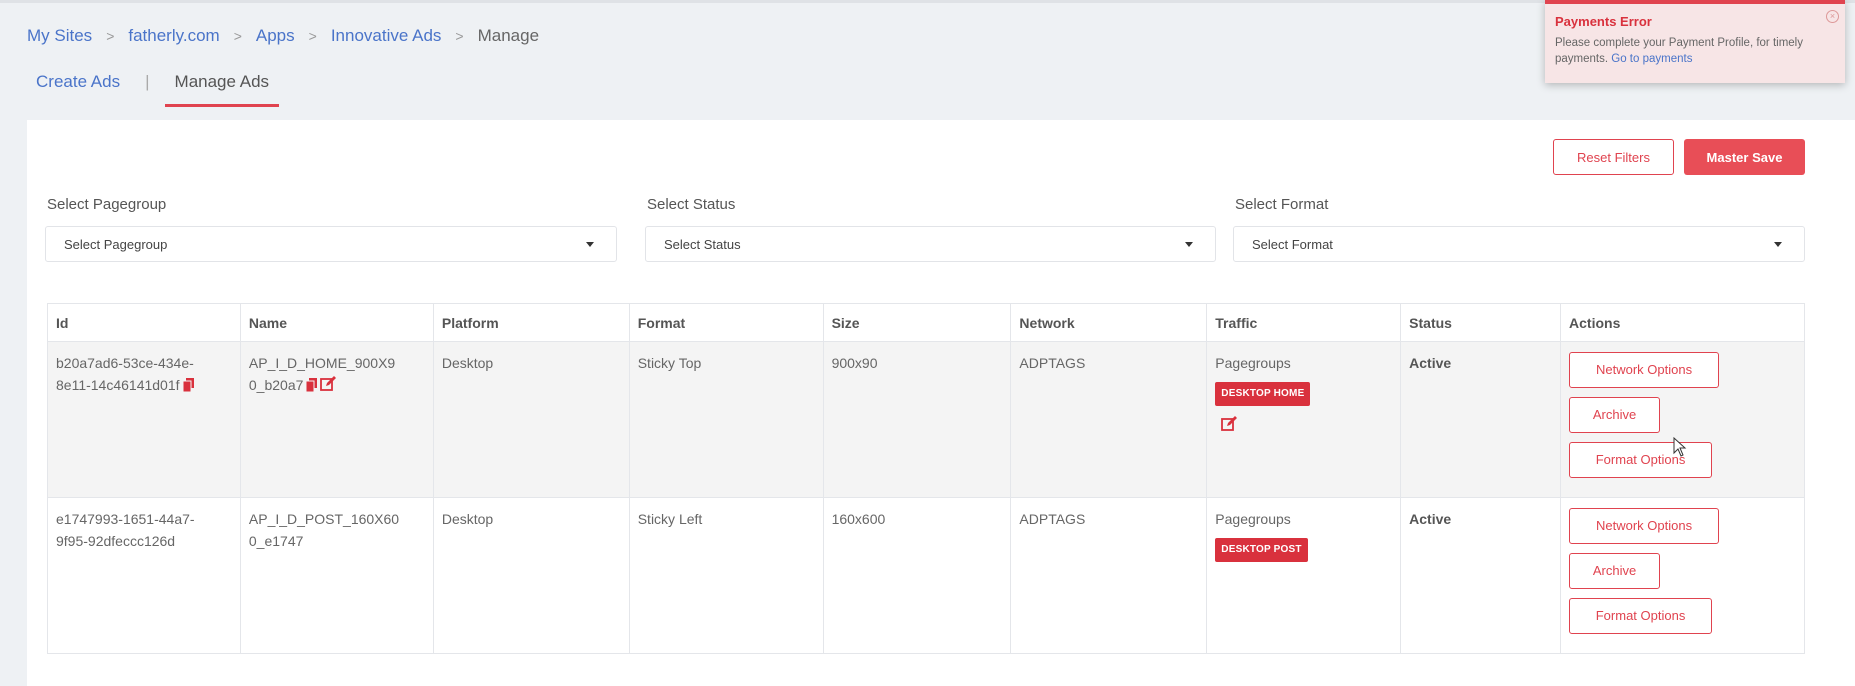 Image resolution: width=1855 pixels, height=686 pixels. Describe the element at coordinates (336, 575) in the screenshot. I see `cell-name: AP_I_D_POST_160X60 0_e1747` at that location.